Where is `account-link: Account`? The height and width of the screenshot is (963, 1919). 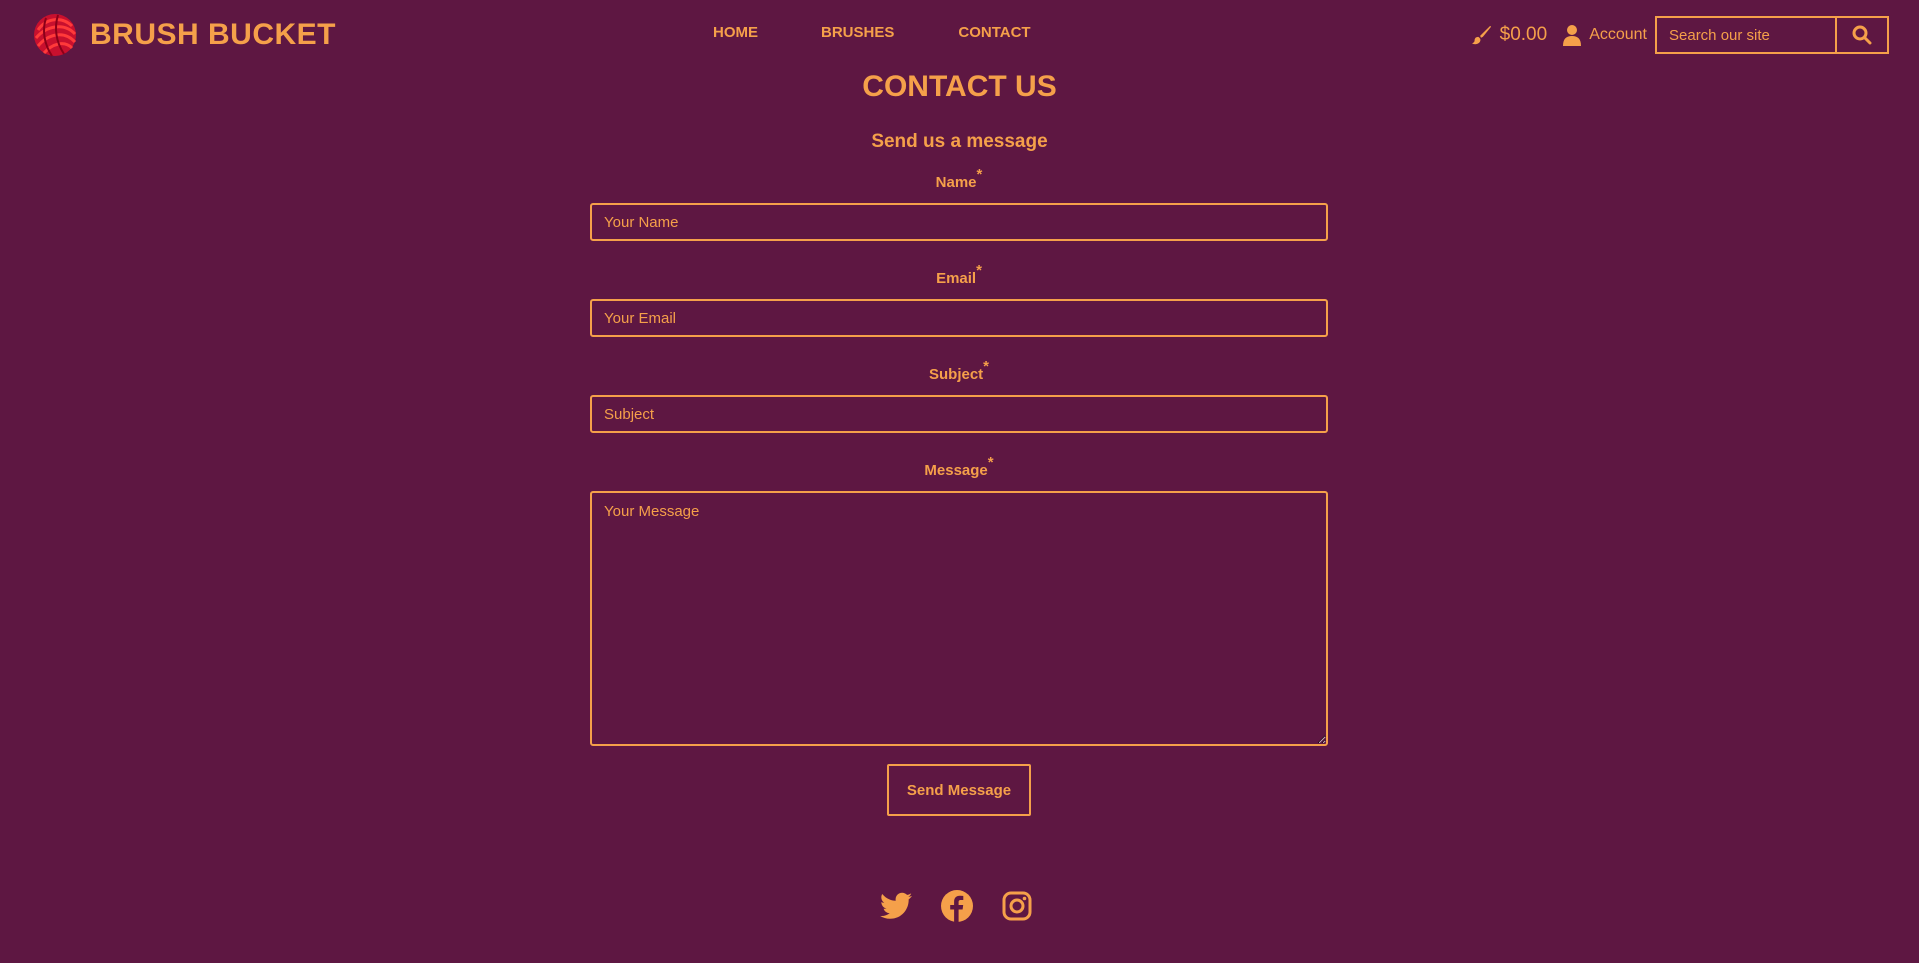
account-link: Account is located at coordinates (1605, 35).